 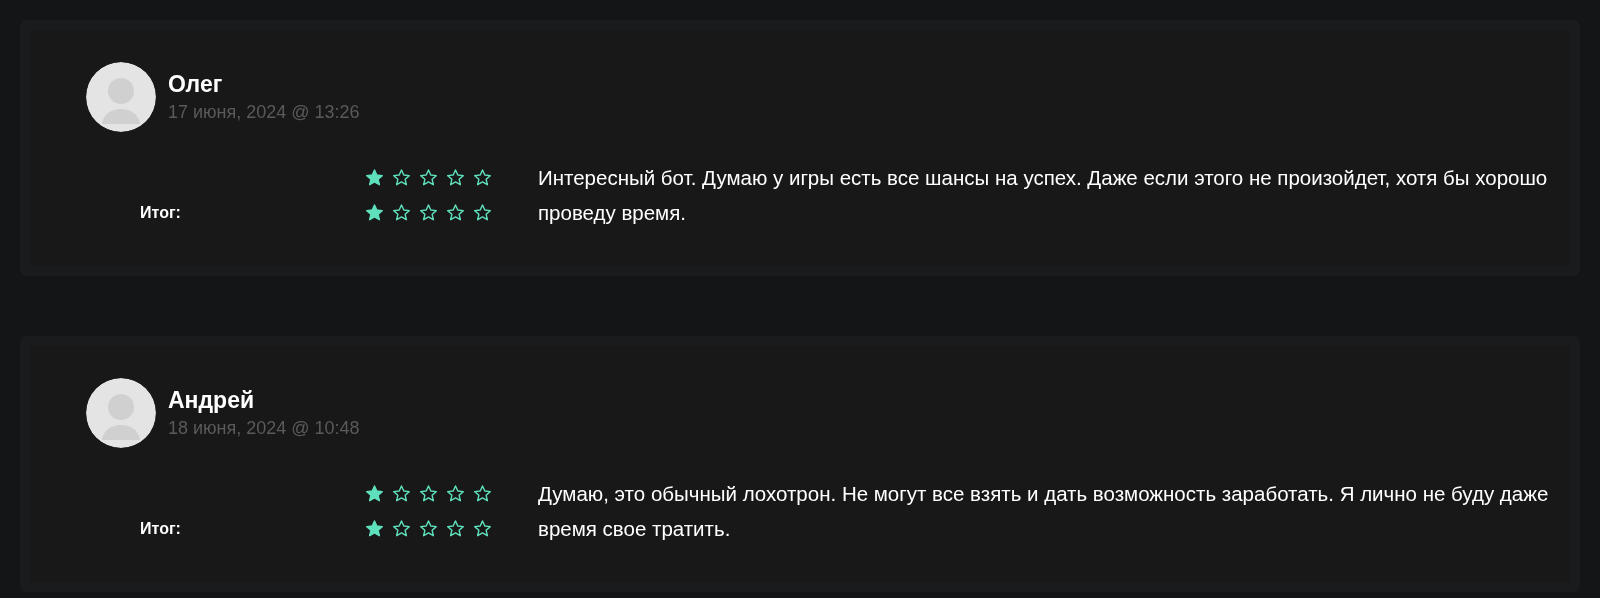 What do you see at coordinates (264, 428) in the screenshot?
I see `review-date: 18 июня, 2024 @ 10:48` at bounding box center [264, 428].